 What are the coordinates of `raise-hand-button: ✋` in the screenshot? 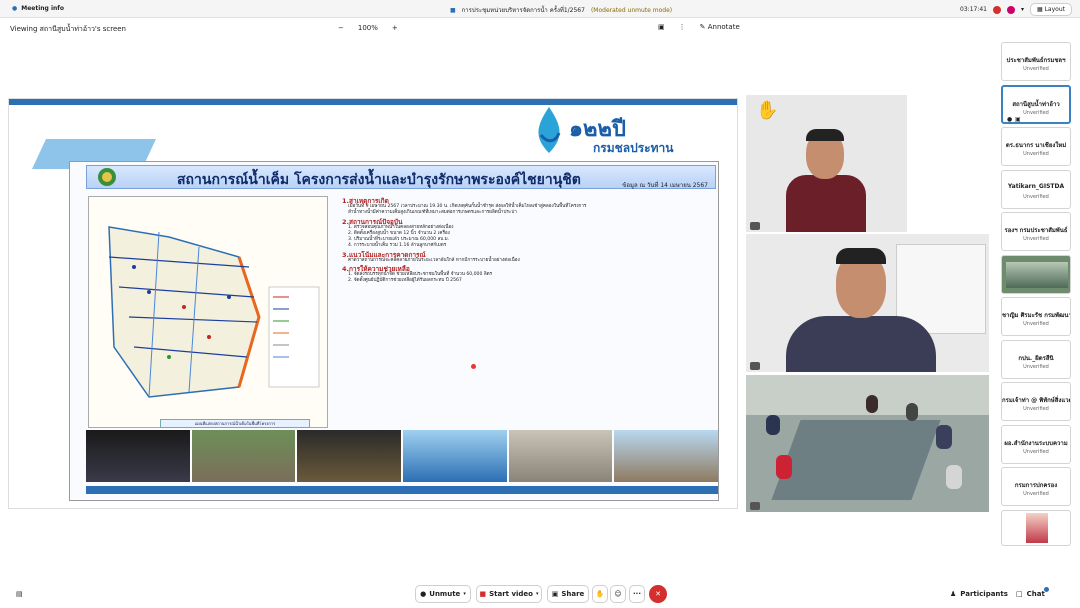 It's located at (600, 594).